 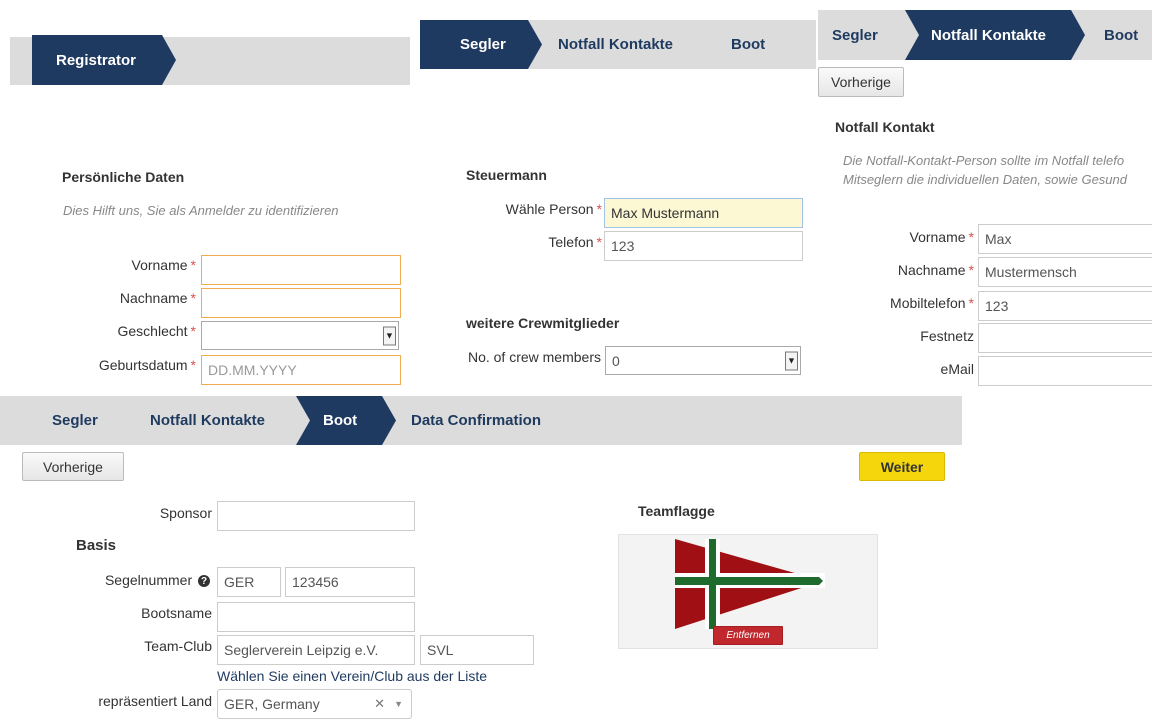 I want to click on teamflagge-title: Teamflagge, so click(x=676, y=511).